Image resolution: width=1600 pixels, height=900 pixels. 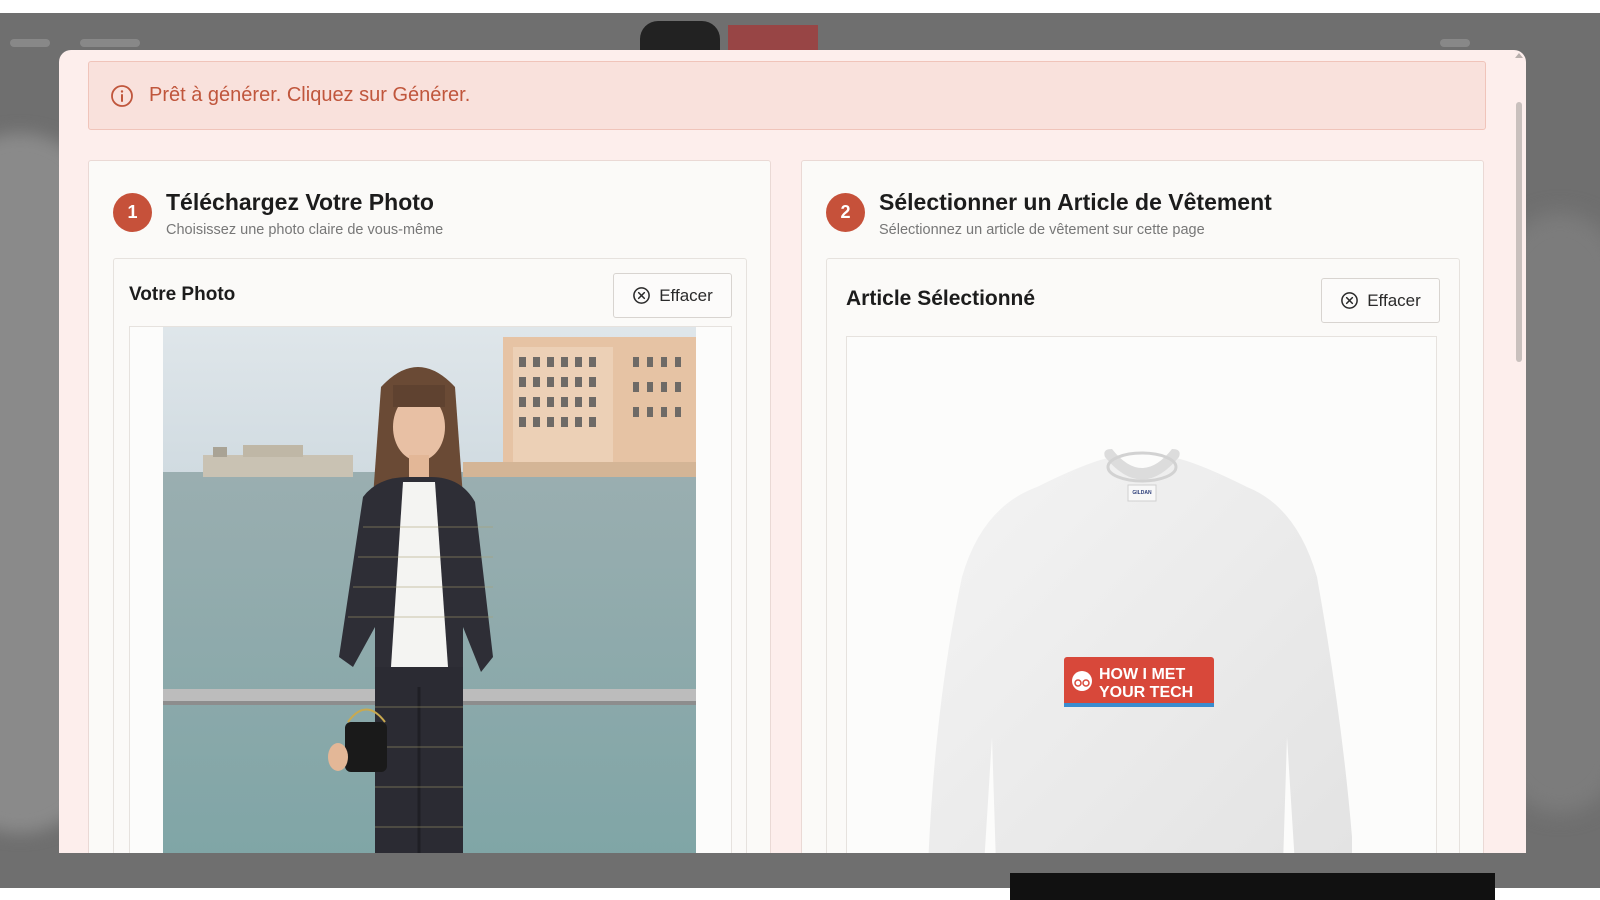 I want to click on modal-scrollbar, so click(x=1519, y=232).